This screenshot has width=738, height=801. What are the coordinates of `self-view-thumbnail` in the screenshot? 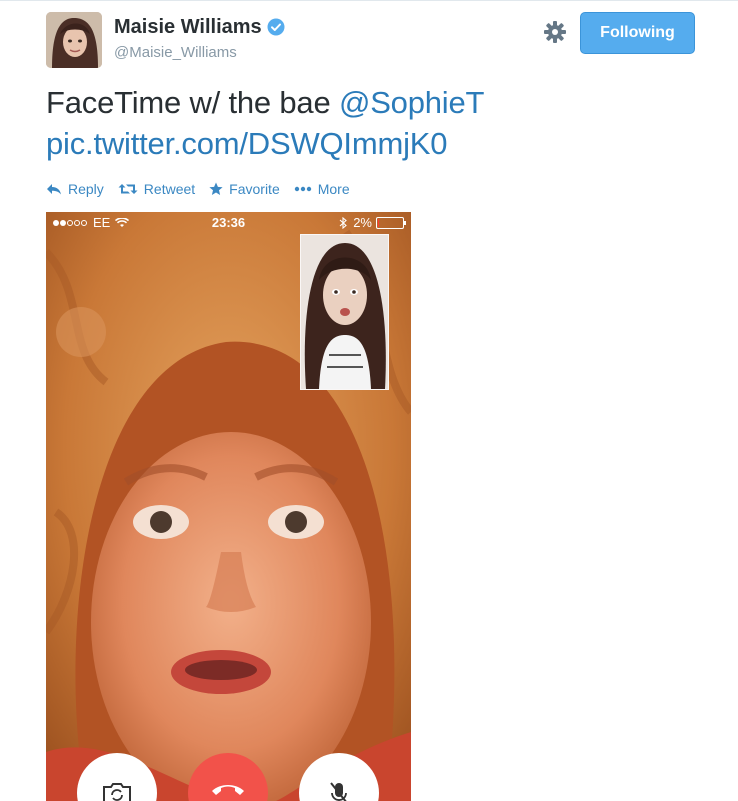 It's located at (344, 312).